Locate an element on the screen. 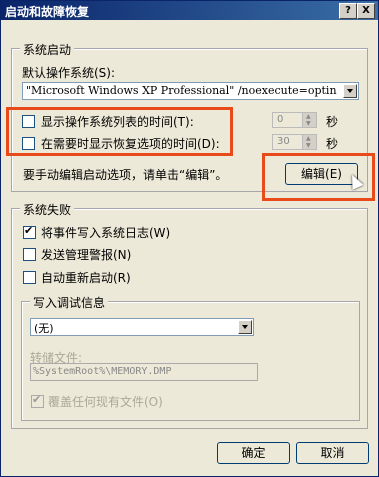  show-os-list-value: 0 is located at coordinates (280, 119).